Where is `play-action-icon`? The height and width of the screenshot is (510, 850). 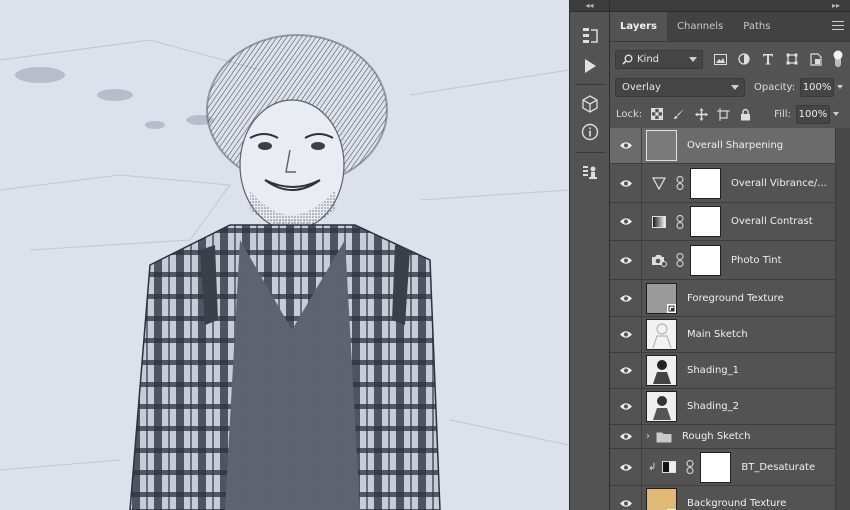
play-action-icon is located at coordinates (590, 66).